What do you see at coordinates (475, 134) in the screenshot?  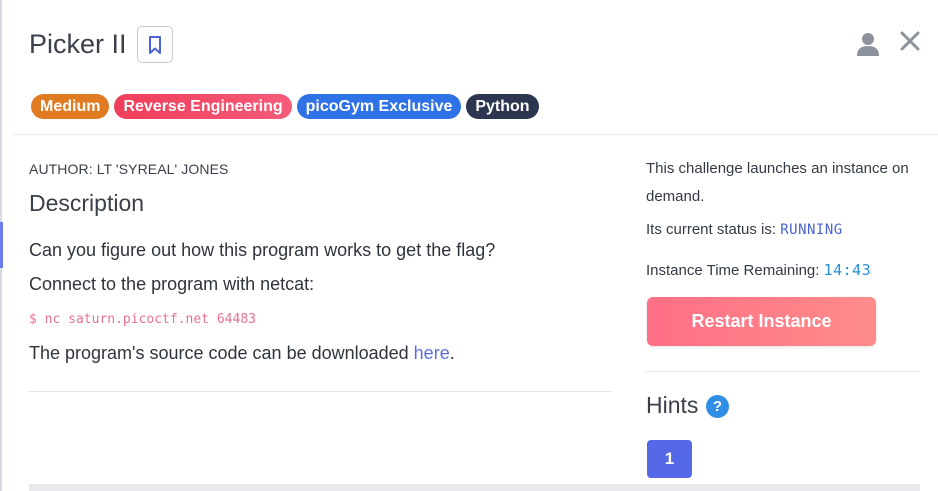 I see `header-divider` at bounding box center [475, 134].